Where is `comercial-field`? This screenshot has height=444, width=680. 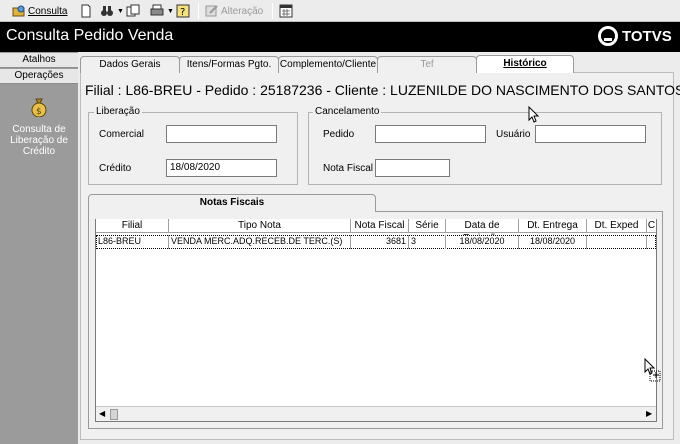 comercial-field is located at coordinates (221, 134).